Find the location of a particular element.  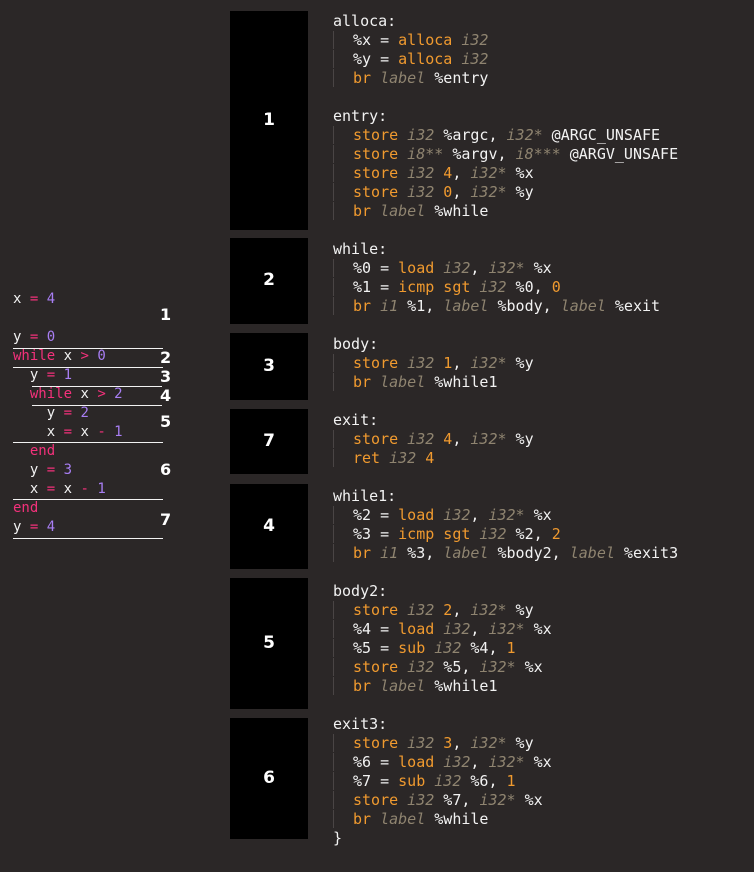

ir-token: while: is located at coordinates (360, 249).